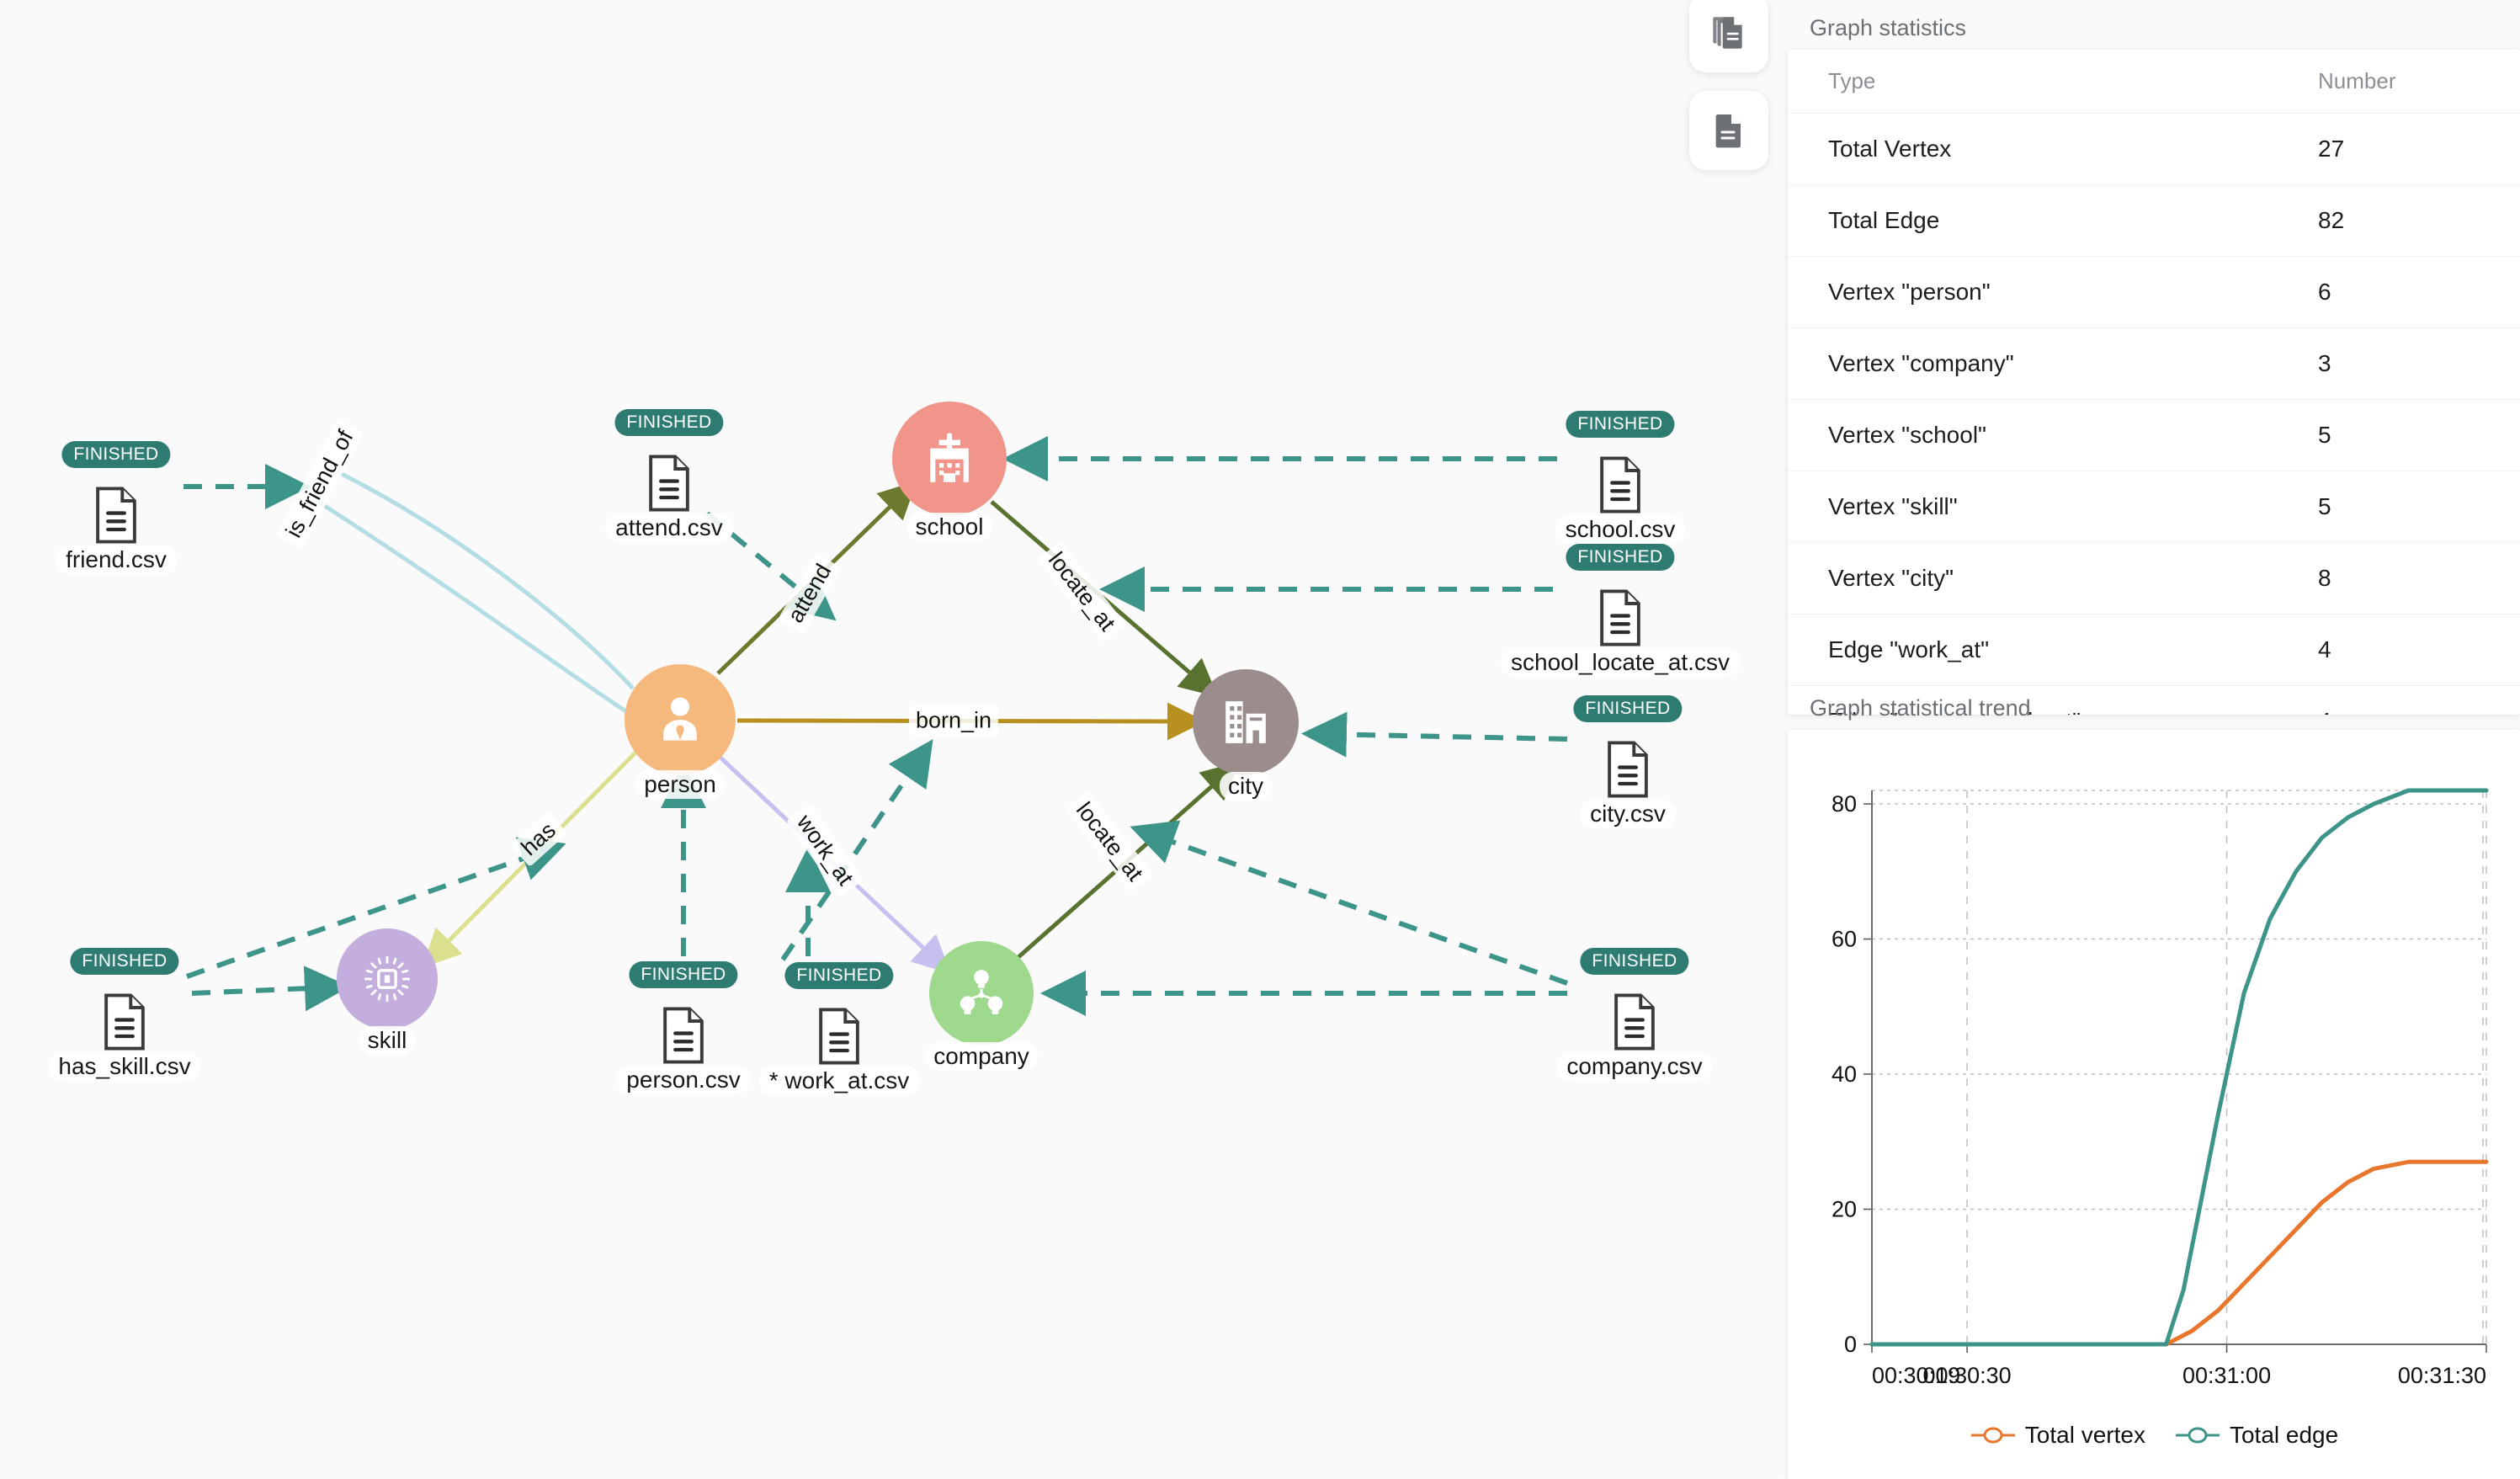 The height and width of the screenshot is (1479, 2520). I want to click on chart-series-total-vertex, so click(2179, 1253).